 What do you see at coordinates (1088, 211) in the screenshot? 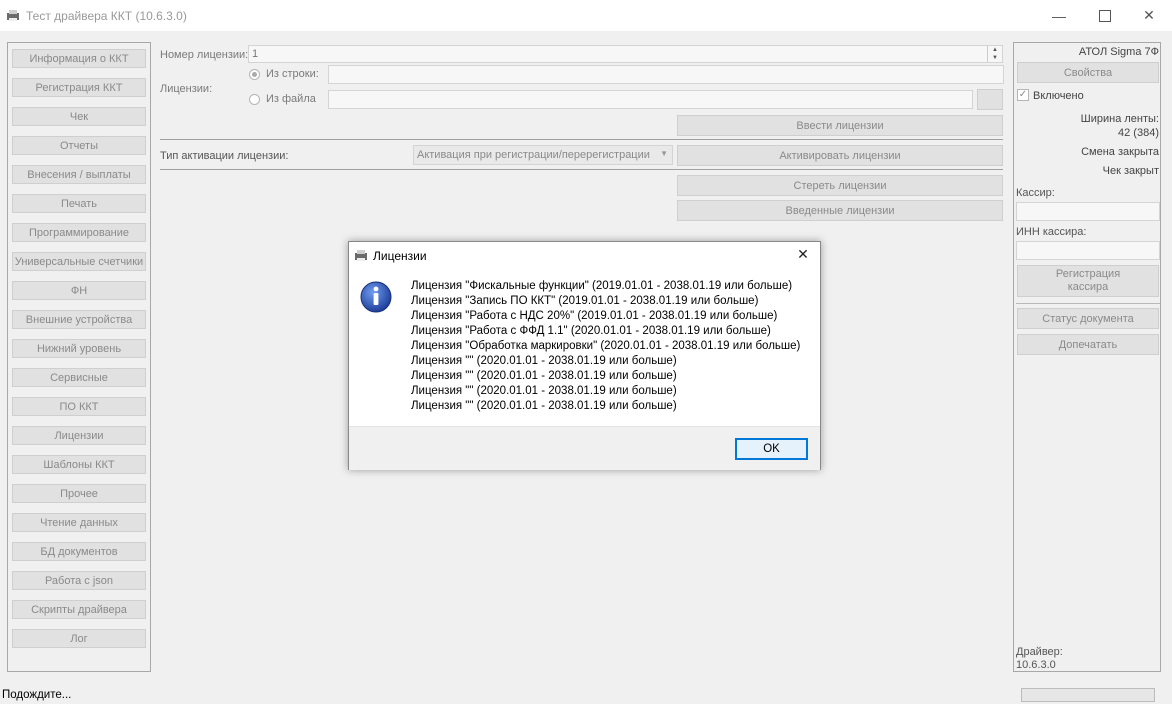
I see `cashier-input` at bounding box center [1088, 211].